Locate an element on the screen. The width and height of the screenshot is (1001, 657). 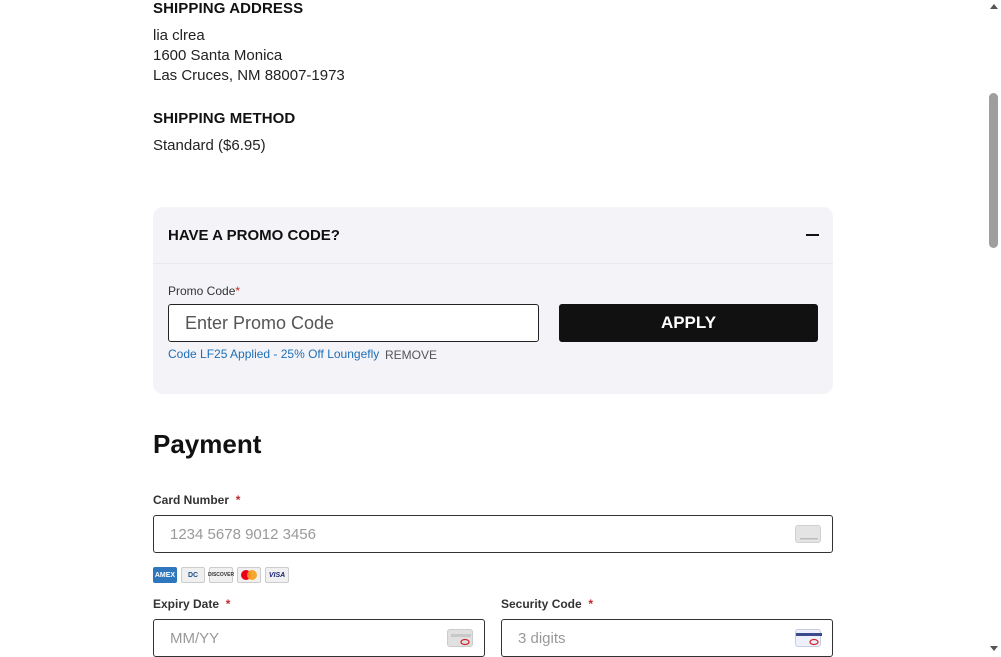
minus-icon is located at coordinates (812, 235).